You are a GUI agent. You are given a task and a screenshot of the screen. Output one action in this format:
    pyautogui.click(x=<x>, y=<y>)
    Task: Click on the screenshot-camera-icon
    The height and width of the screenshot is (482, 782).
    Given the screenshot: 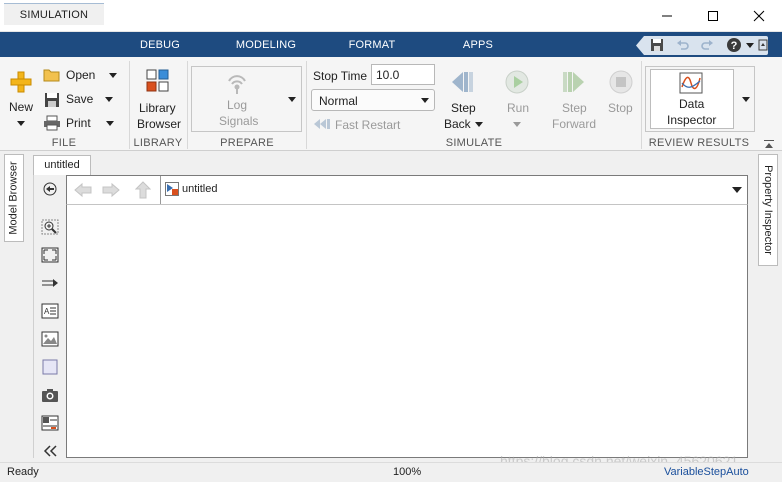 What is the action you would take?
    pyautogui.click(x=50, y=395)
    